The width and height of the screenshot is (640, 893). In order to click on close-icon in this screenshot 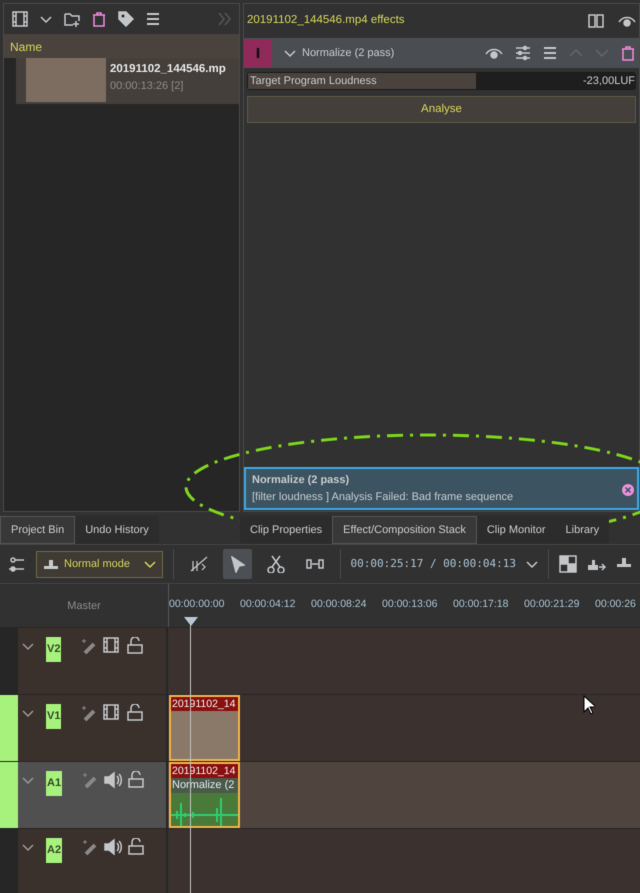, I will do `click(628, 490)`.